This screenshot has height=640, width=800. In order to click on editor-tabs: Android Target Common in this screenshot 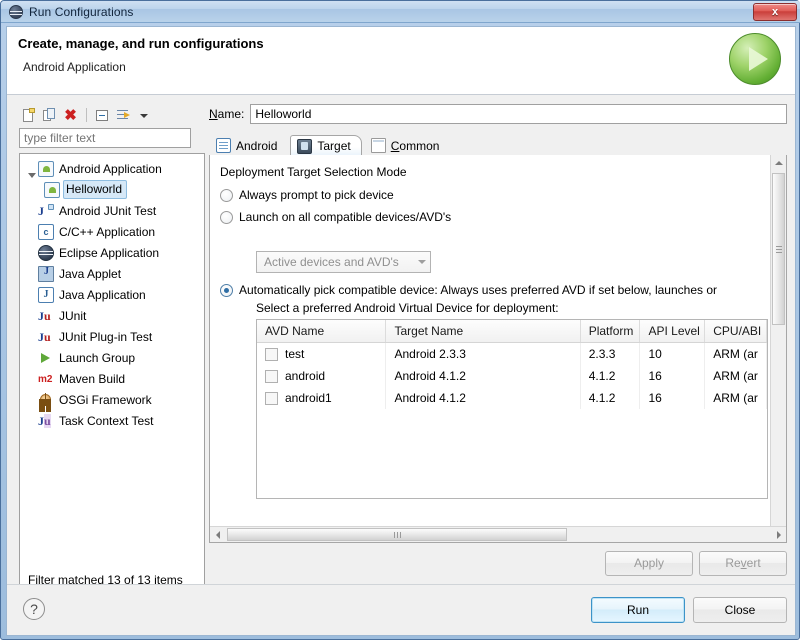, I will do `click(498, 145)`.